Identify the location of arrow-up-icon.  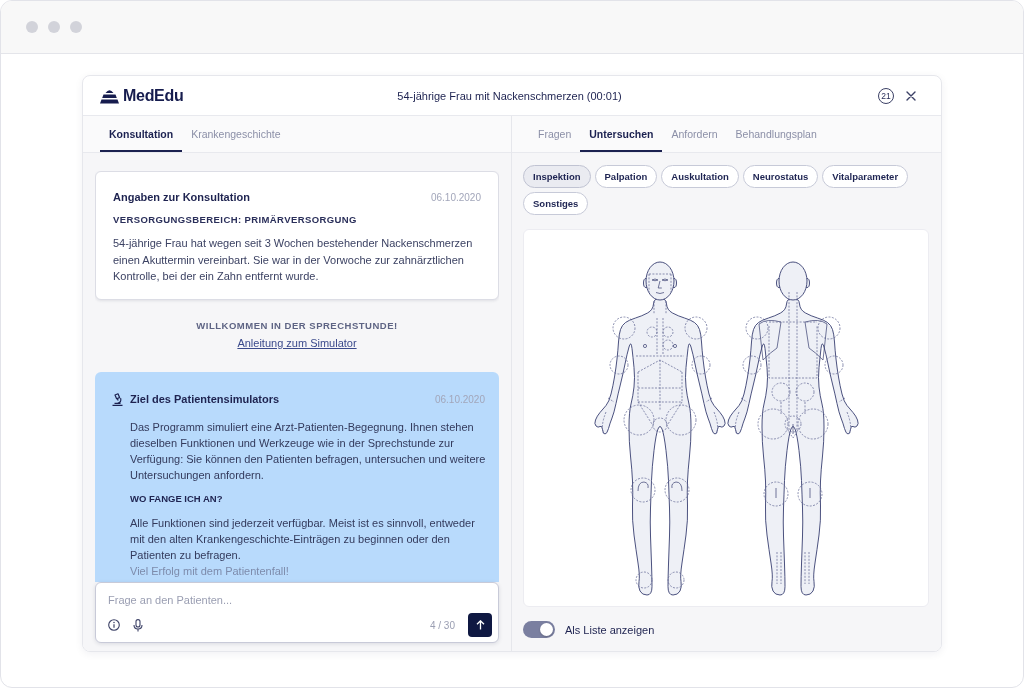
(480, 625).